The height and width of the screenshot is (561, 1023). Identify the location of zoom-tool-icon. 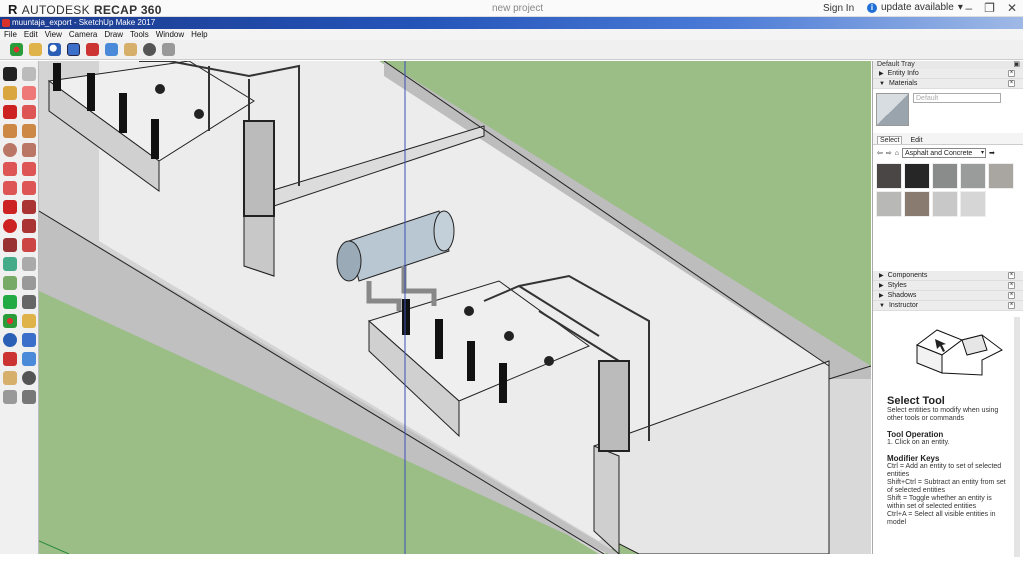
(10, 340).